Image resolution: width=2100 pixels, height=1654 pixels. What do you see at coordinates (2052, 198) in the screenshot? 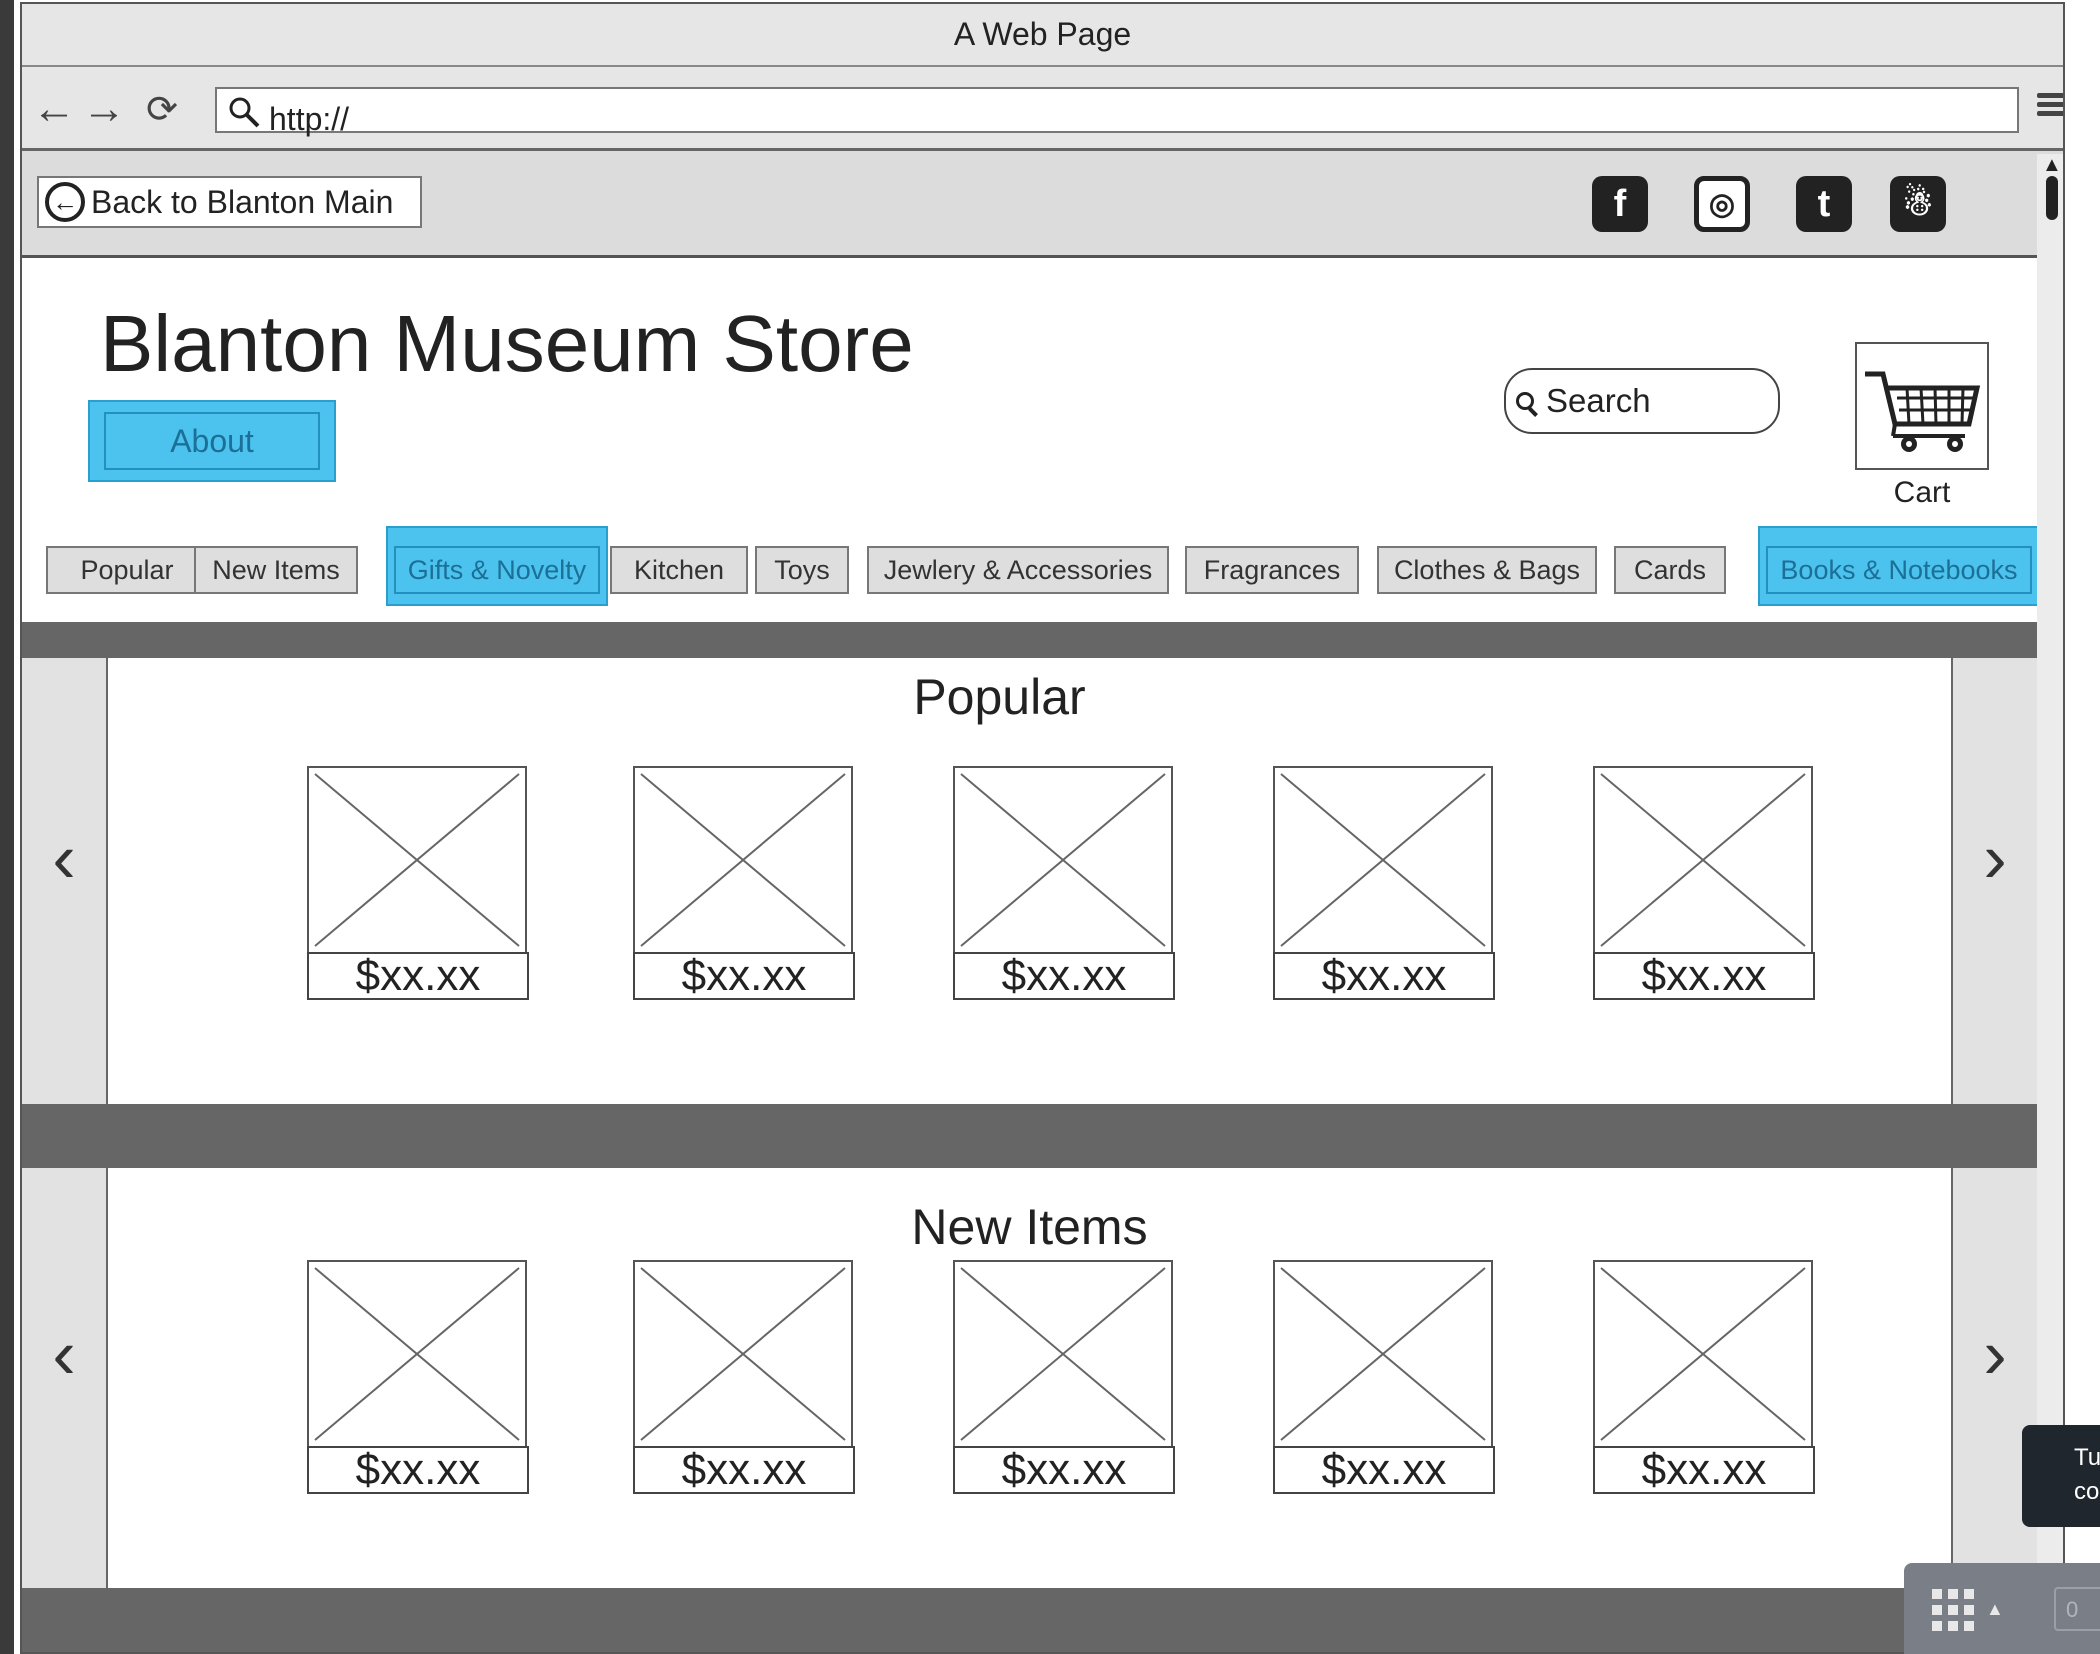
I see `scroll-thumb` at bounding box center [2052, 198].